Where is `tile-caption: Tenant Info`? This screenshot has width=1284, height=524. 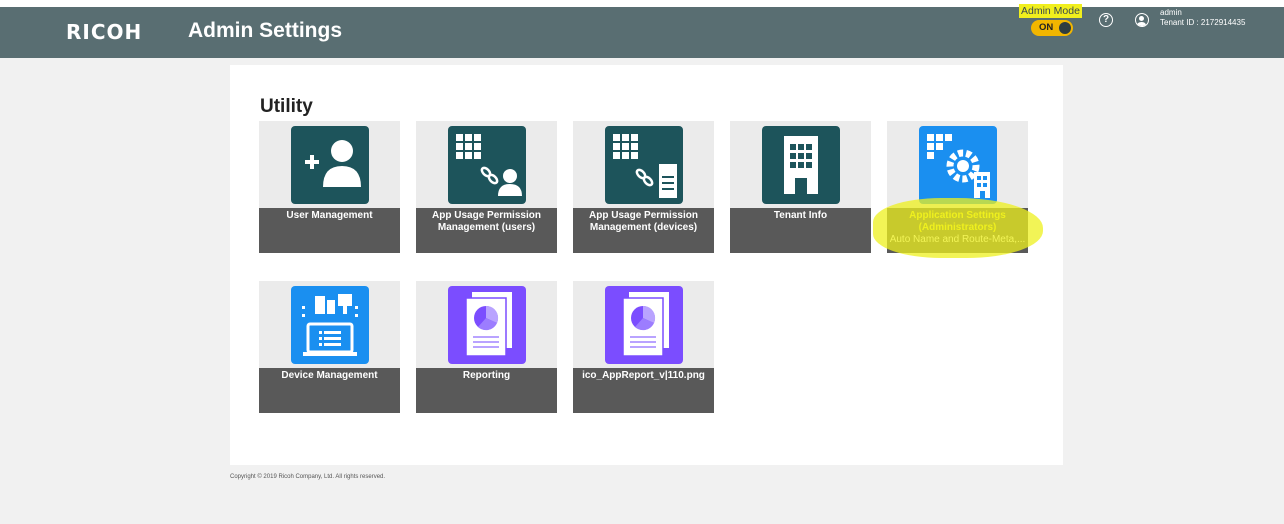
tile-caption: Tenant Info is located at coordinates (800, 230).